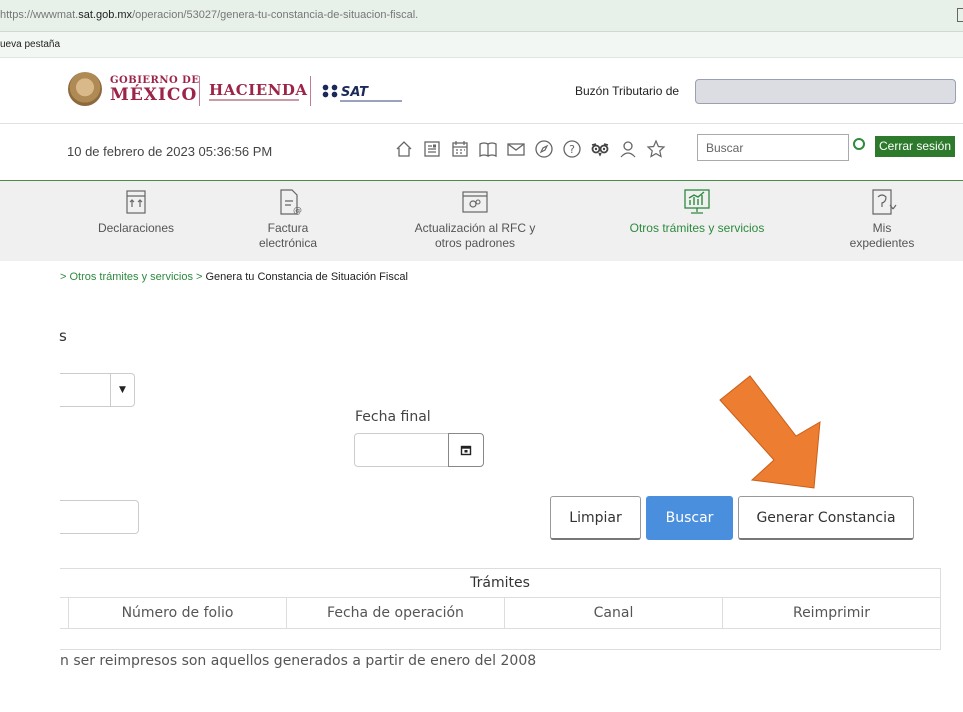 The height and width of the screenshot is (712, 963). Describe the element at coordinates (697, 228) in the screenshot. I see `nav-label: Otros trámites y servicios` at that location.